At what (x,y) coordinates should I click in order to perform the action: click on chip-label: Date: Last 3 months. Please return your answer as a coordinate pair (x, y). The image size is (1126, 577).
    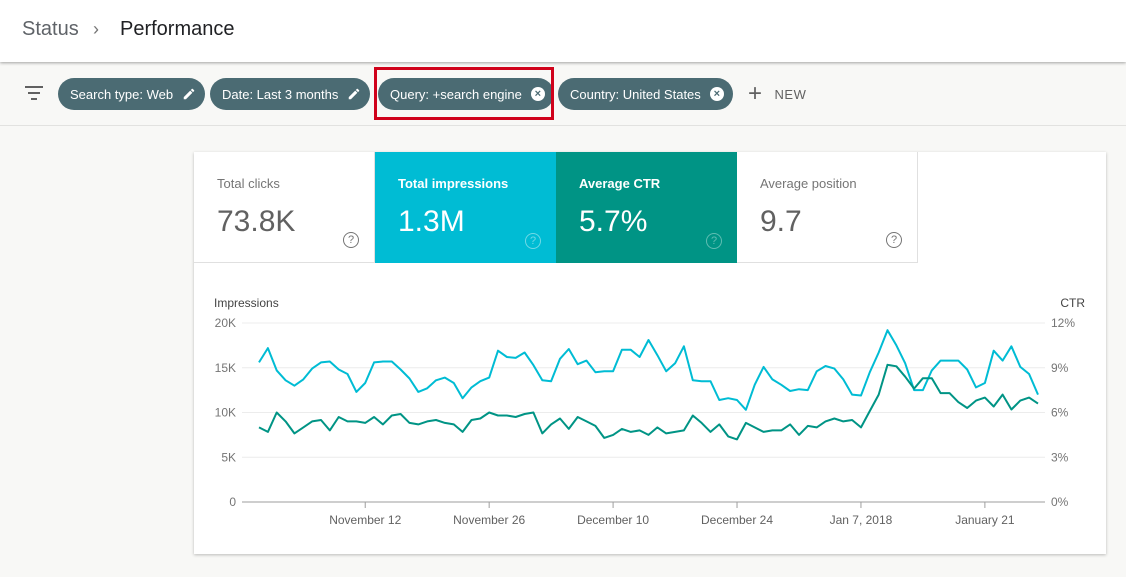
    Looking at the image, I should click on (280, 94).